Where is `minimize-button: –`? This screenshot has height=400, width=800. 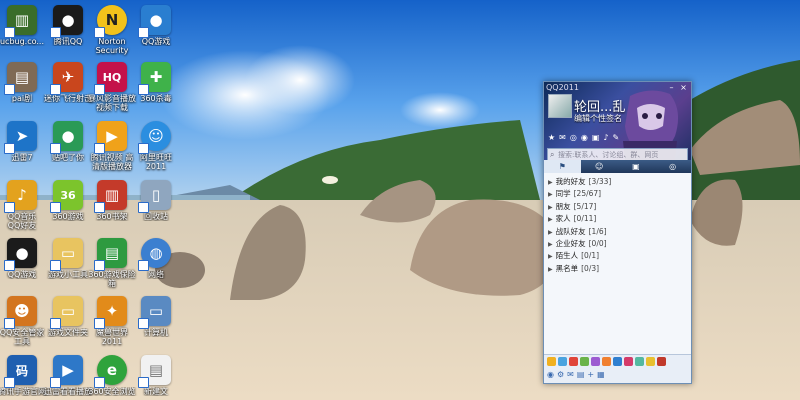 minimize-button: – is located at coordinates (671, 88).